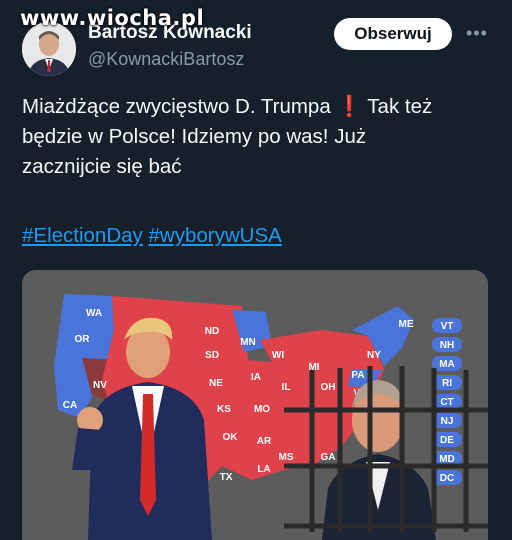  Describe the element at coordinates (447, 421) in the screenshot. I see `svg-text: NJ` at that location.